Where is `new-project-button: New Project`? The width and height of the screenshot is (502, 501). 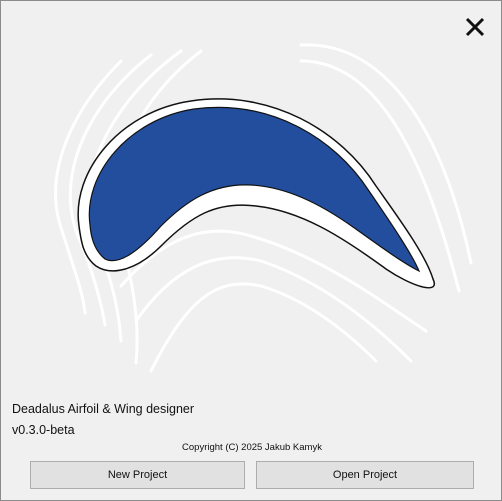 new-project-button: New Project is located at coordinates (137, 475).